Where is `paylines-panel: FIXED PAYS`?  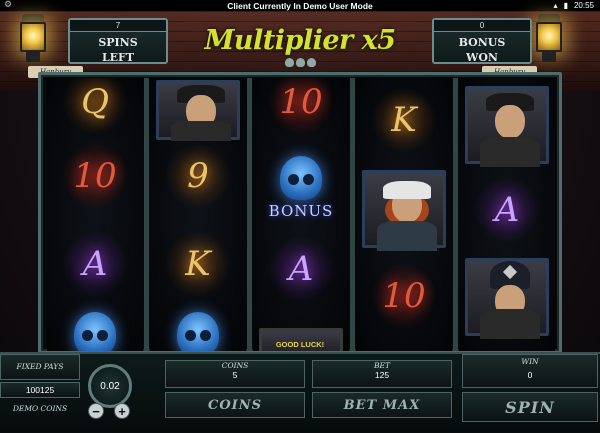
paylines-panel: FIXED PAYS is located at coordinates (40, 367).